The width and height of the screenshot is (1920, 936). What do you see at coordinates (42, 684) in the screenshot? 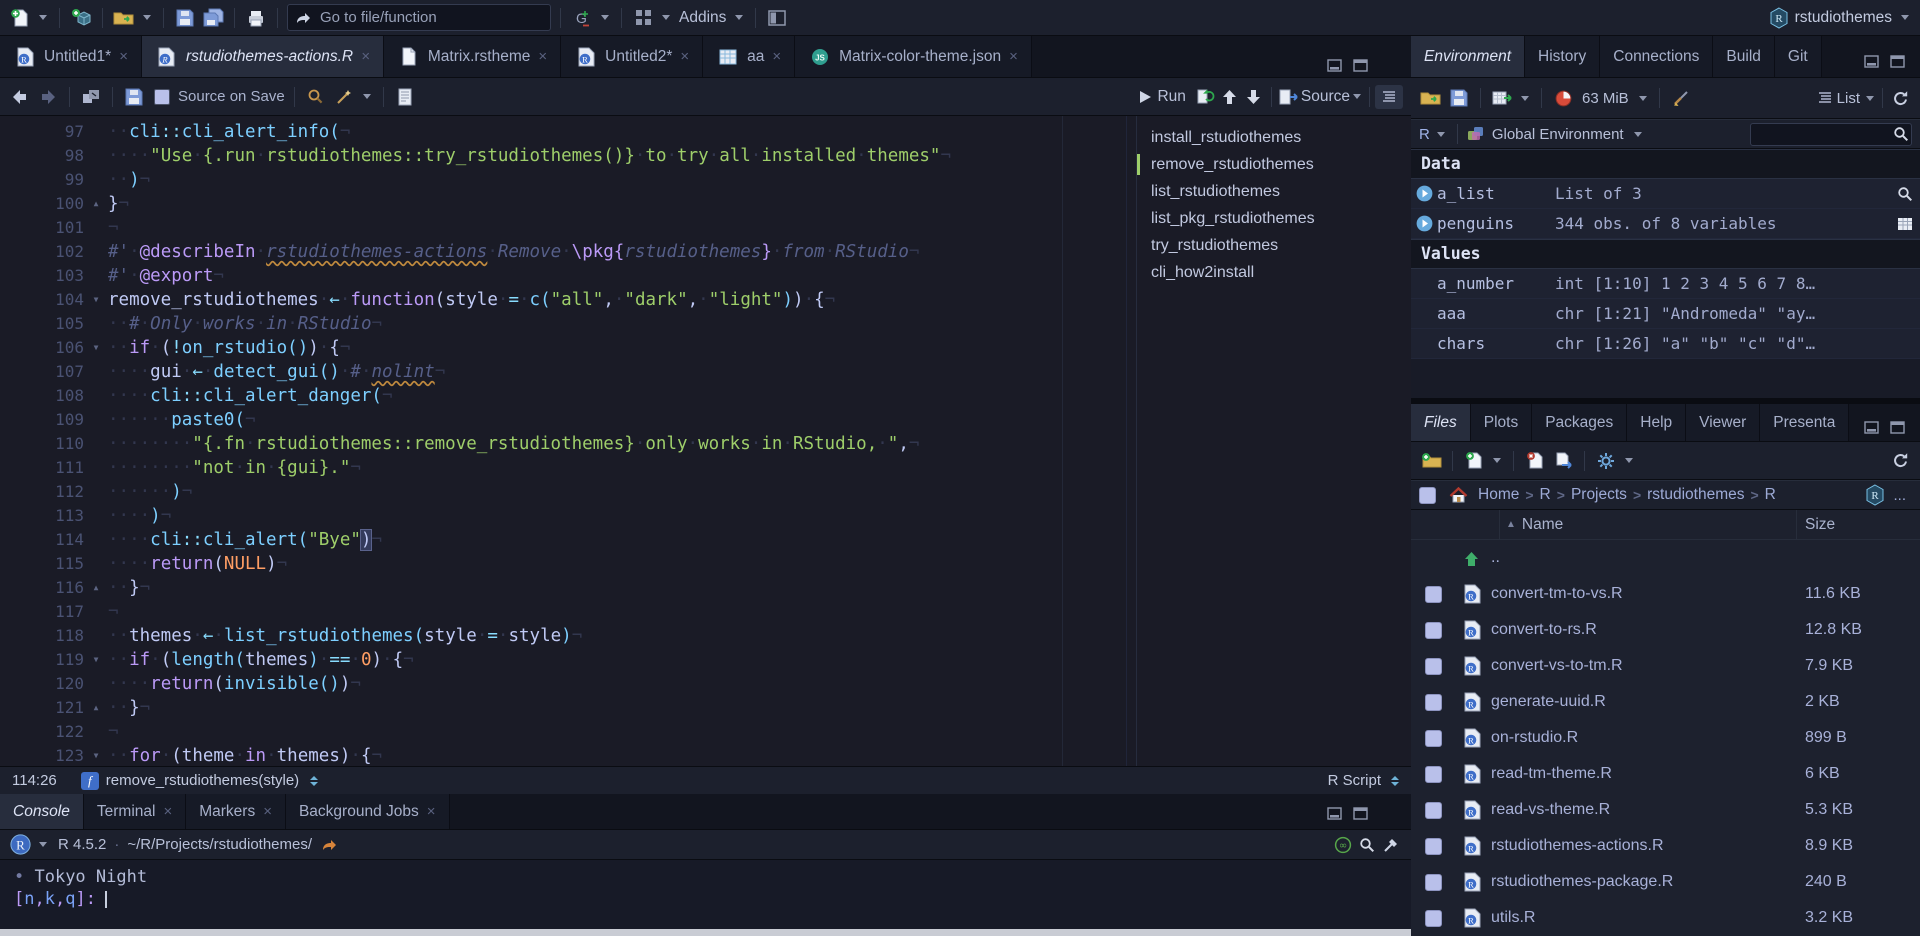
I see `line-number: 120` at bounding box center [42, 684].